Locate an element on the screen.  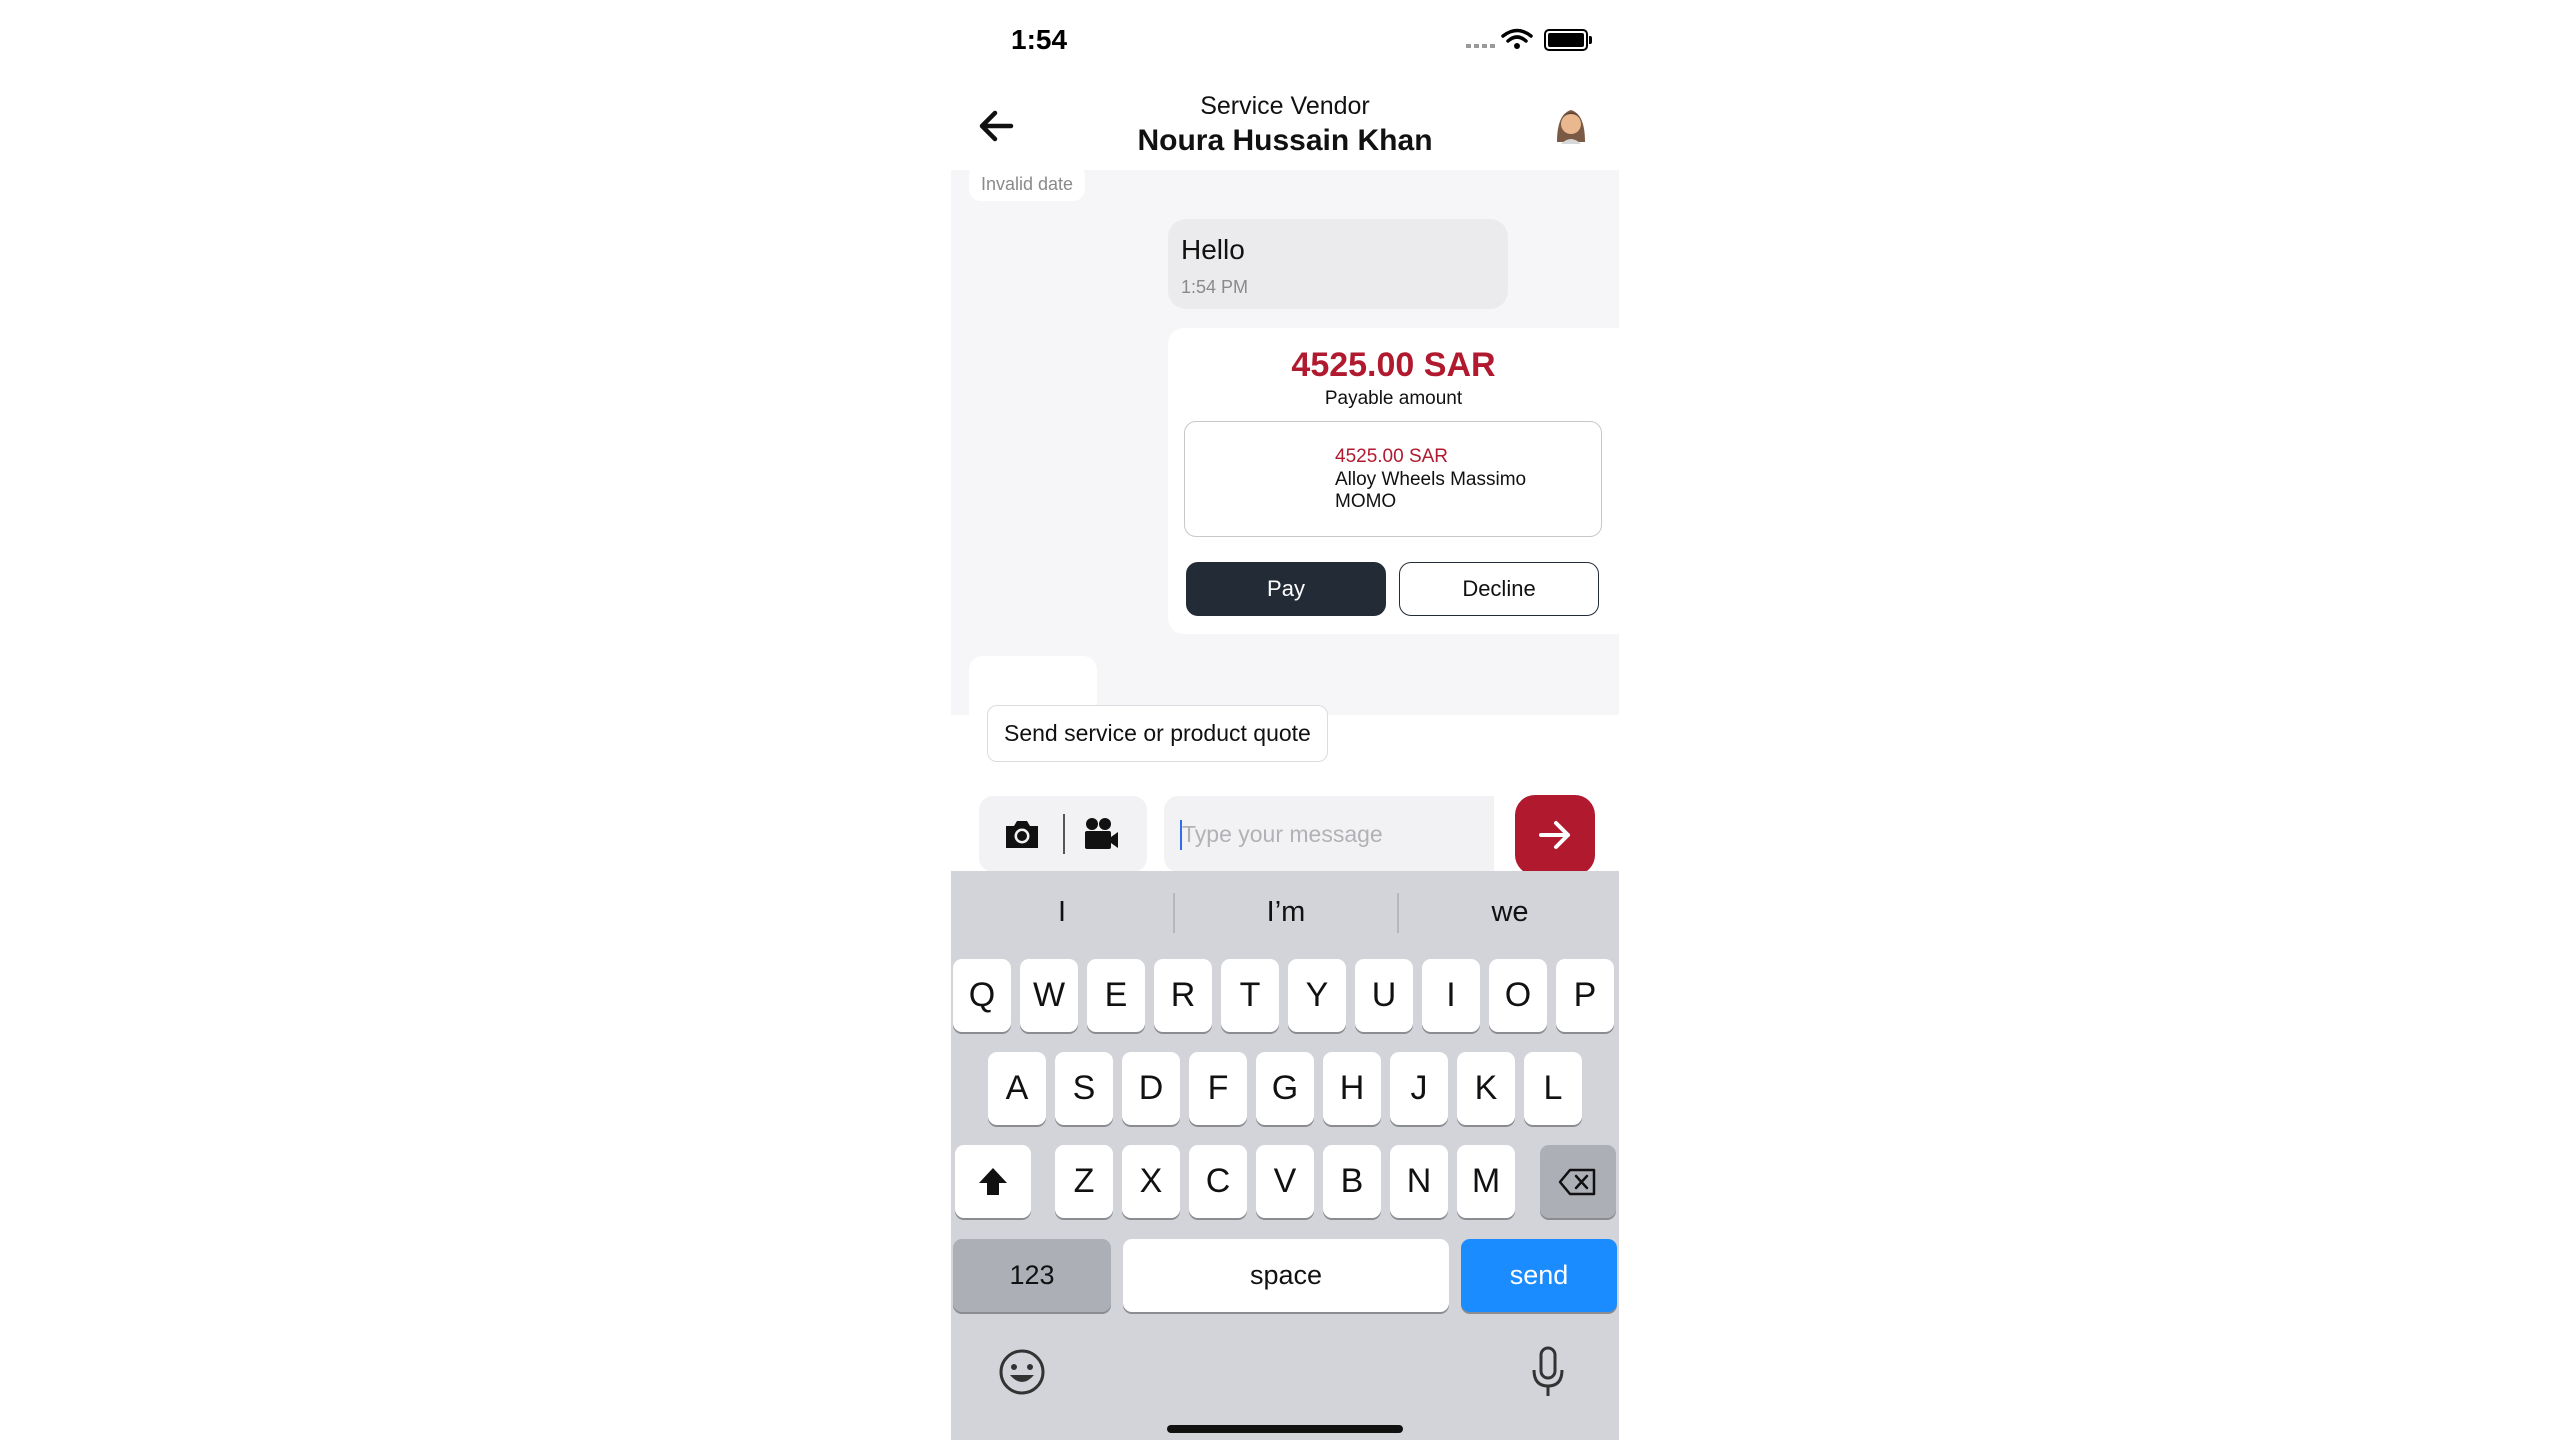
key-o: O is located at coordinates (1518, 995).